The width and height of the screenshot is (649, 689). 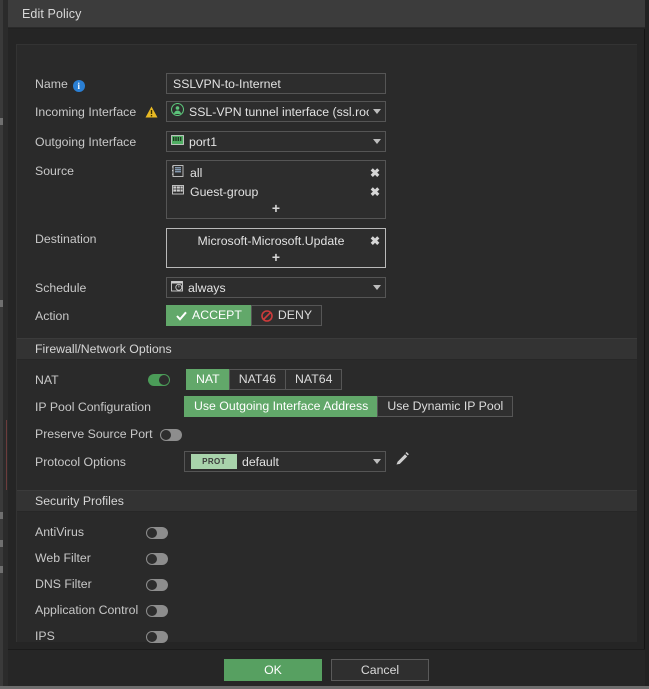 What do you see at coordinates (273, 669) in the screenshot?
I see `ok-button: OK` at bounding box center [273, 669].